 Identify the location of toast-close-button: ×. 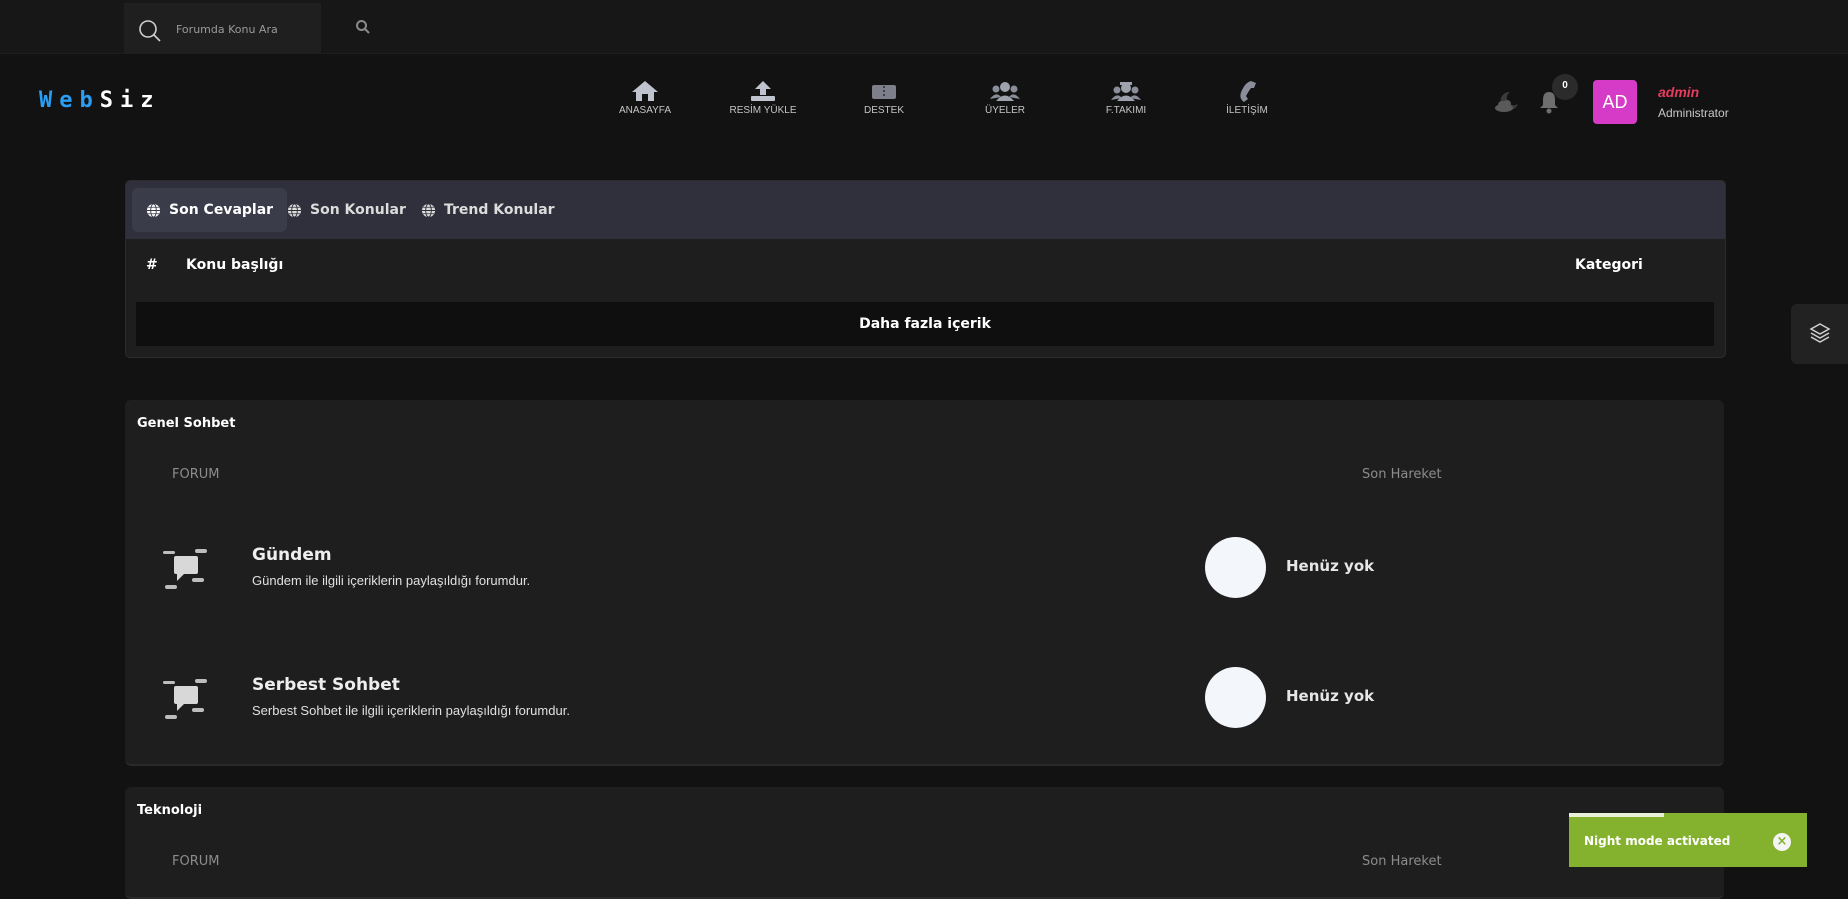
(1782, 842).